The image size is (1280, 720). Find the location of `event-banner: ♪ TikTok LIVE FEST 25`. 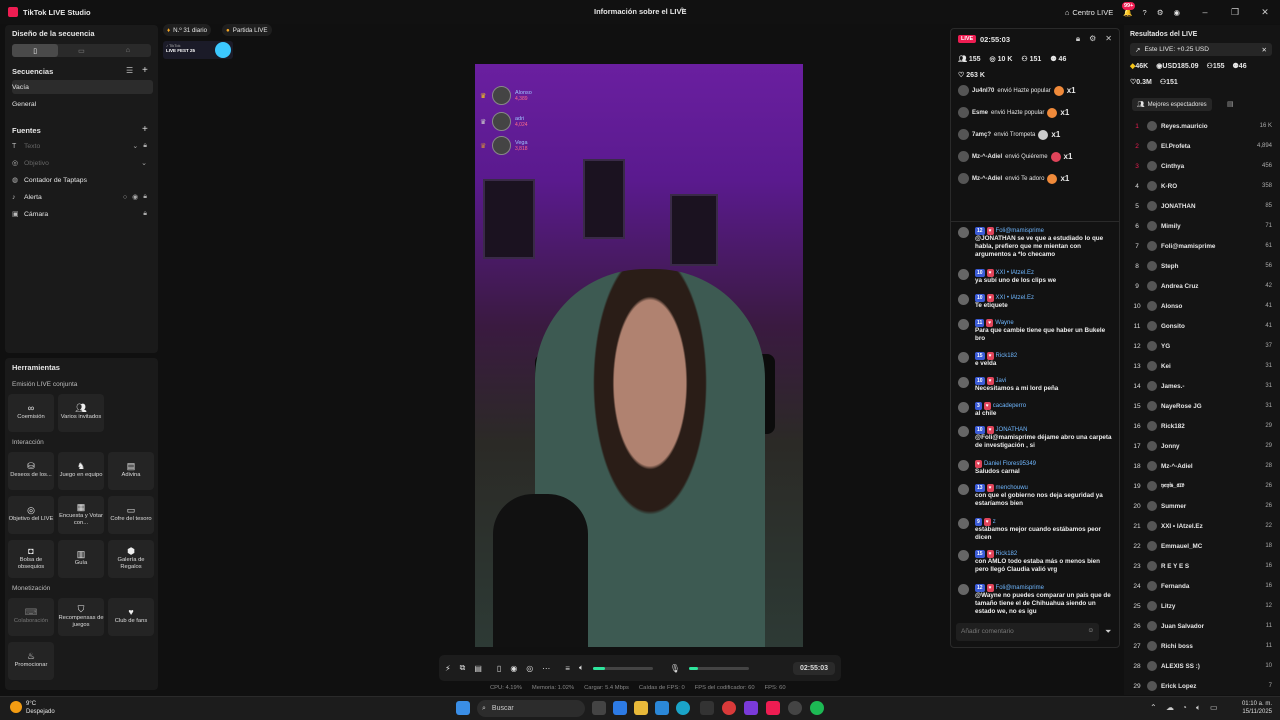

event-banner: ♪ TikTok LIVE FEST 25 is located at coordinates (198, 50).